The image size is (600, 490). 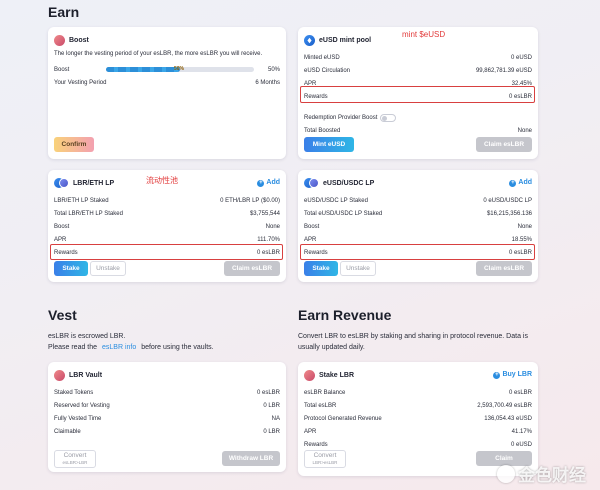 I want to click on lbr-eth-pair-icon, so click(x=61, y=183).